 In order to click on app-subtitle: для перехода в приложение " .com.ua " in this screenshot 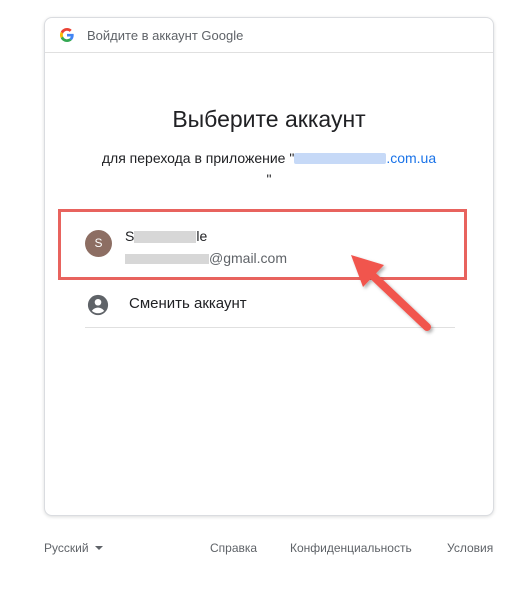, I will do `click(269, 169)`.